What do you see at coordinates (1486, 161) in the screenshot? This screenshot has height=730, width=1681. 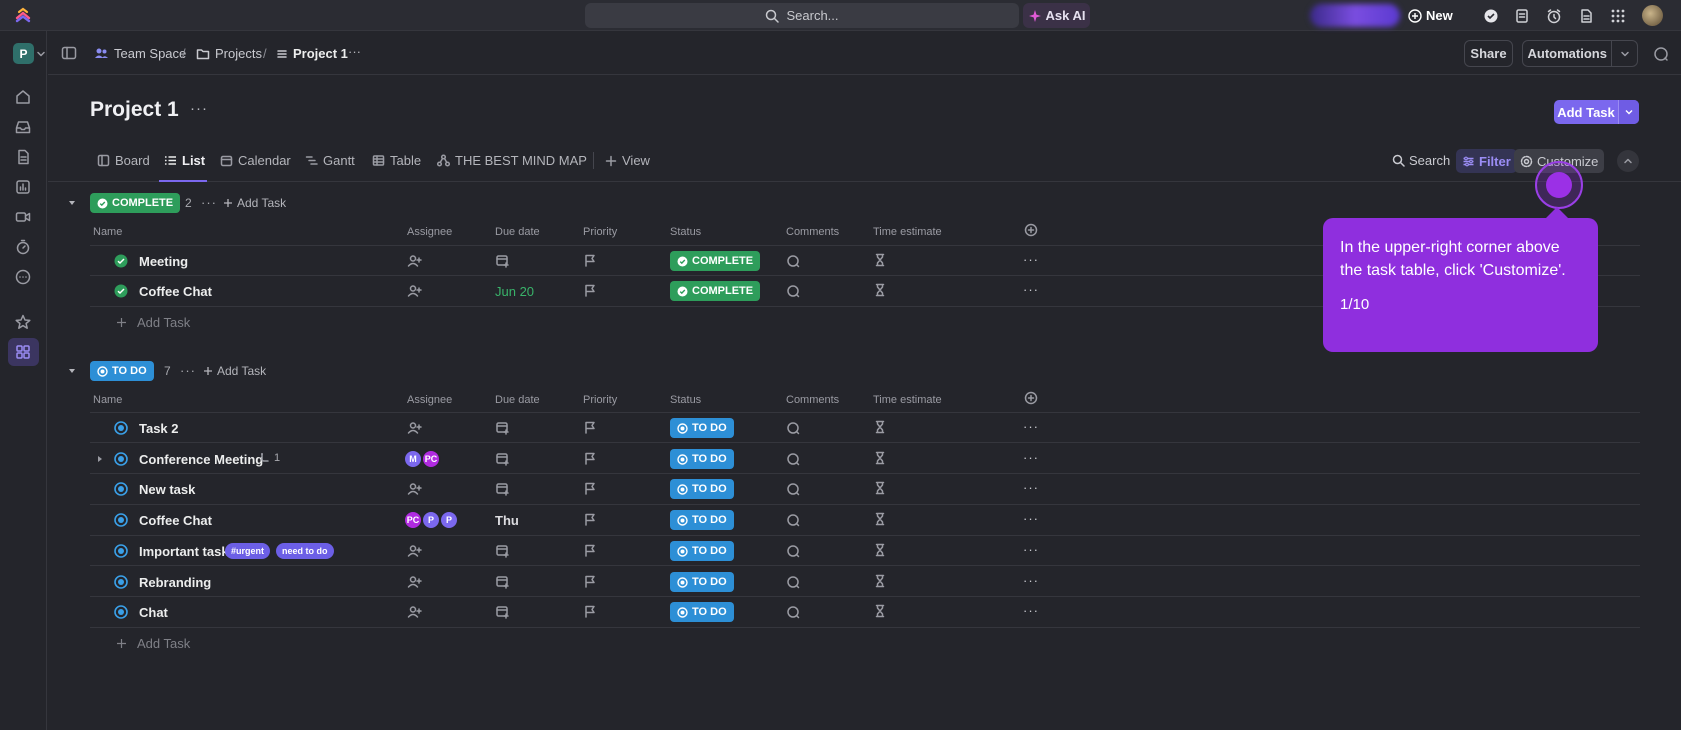 I see `filter-button: Filter` at bounding box center [1486, 161].